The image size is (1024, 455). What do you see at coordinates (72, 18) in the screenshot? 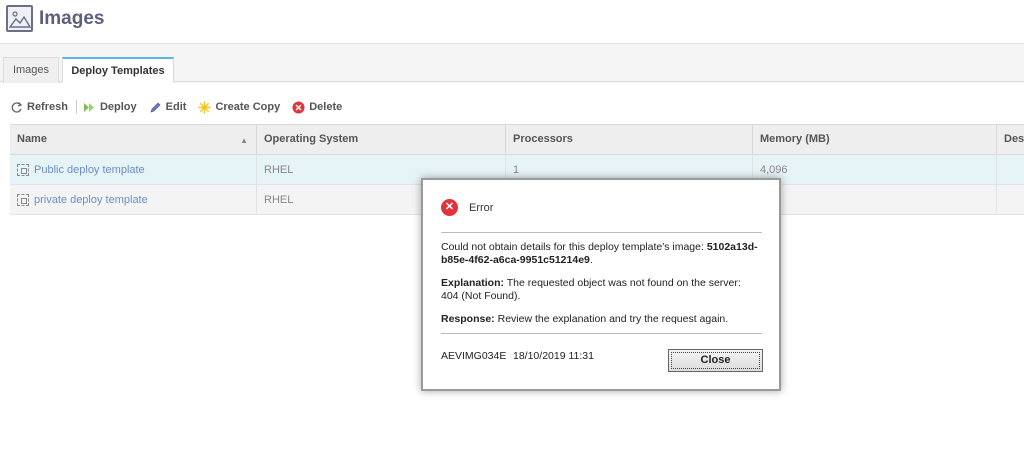
I see `page-title: Images` at bounding box center [72, 18].